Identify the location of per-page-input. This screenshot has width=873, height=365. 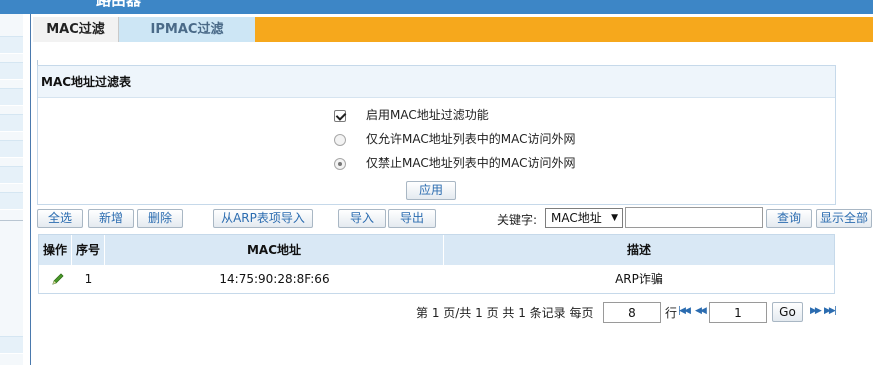
(632, 312).